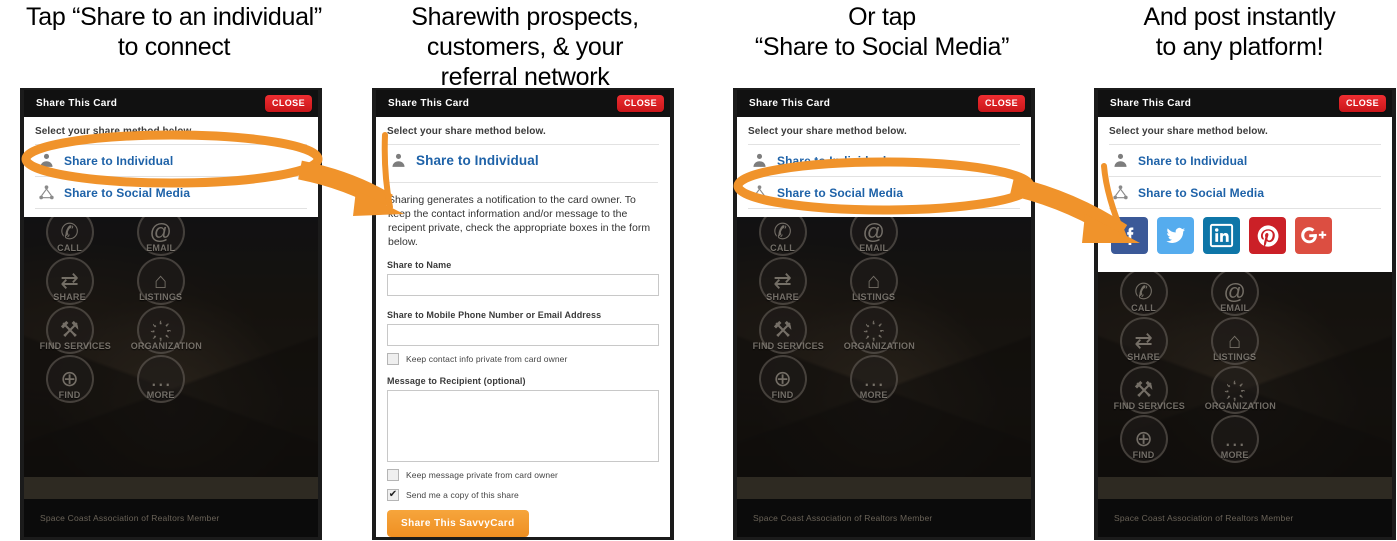  Describe the element at coordinates (1245, 236) in the screenshot. I see `social-button-strip` at that location.